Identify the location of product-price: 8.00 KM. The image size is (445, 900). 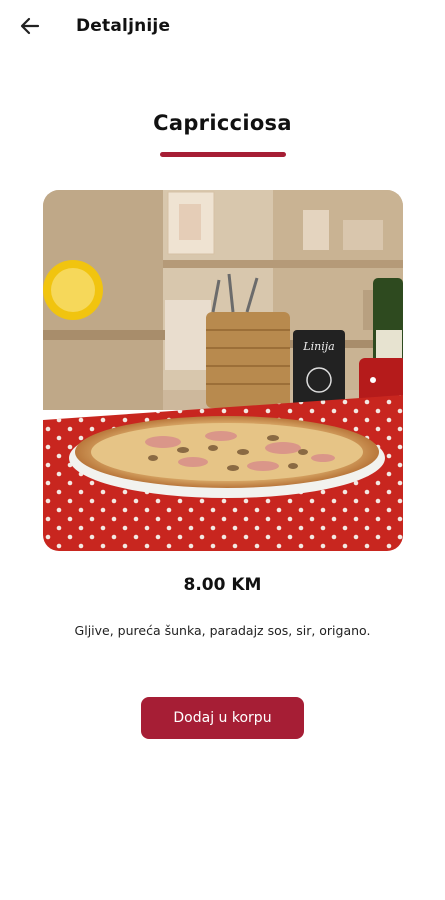
(222, 585).